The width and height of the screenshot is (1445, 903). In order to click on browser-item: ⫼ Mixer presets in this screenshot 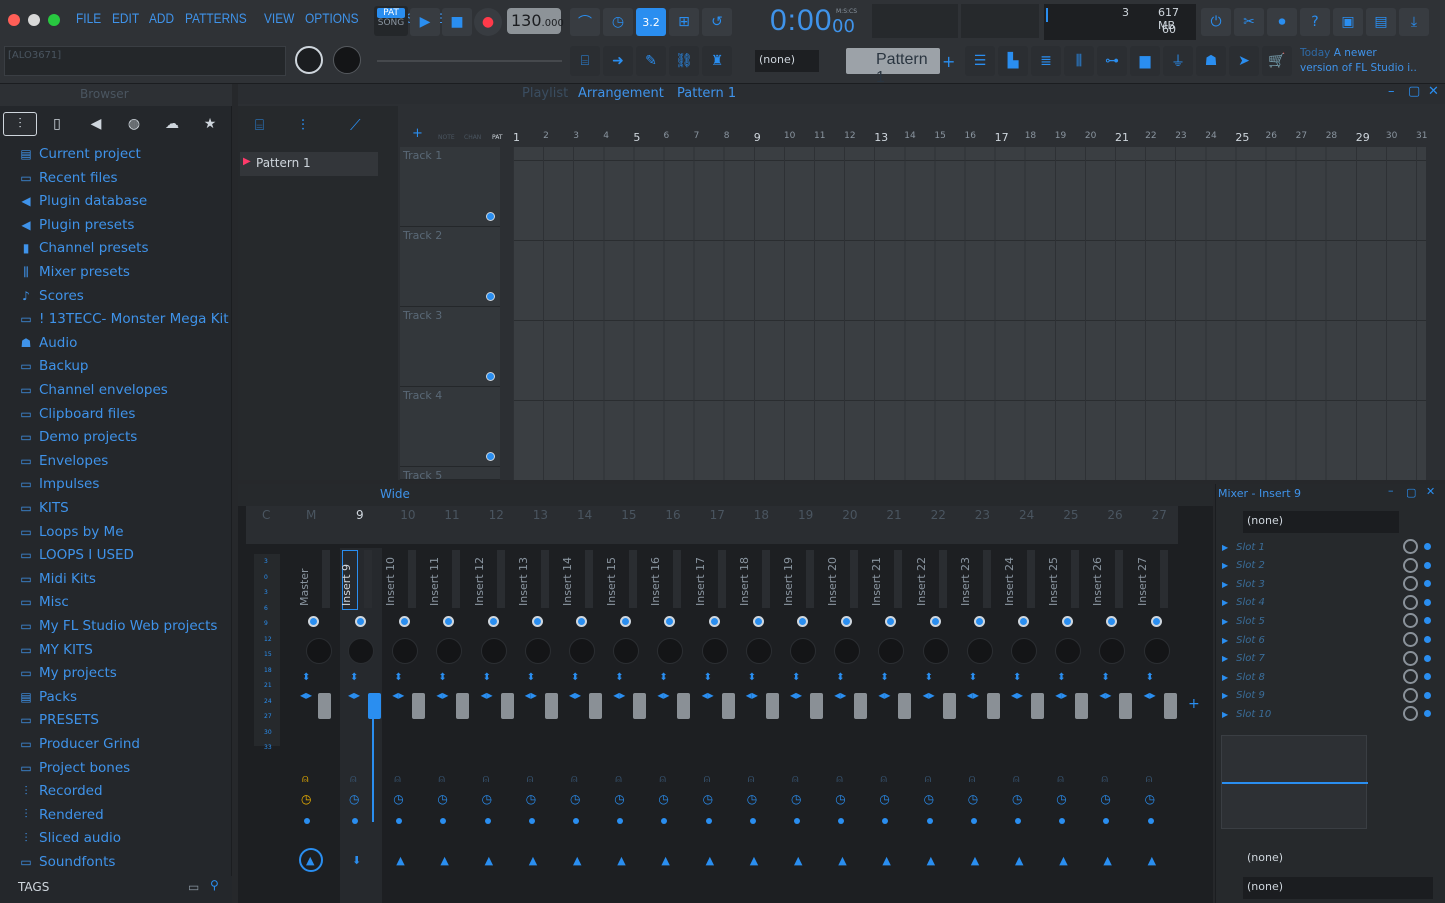, I will do `click(74, 272)`.